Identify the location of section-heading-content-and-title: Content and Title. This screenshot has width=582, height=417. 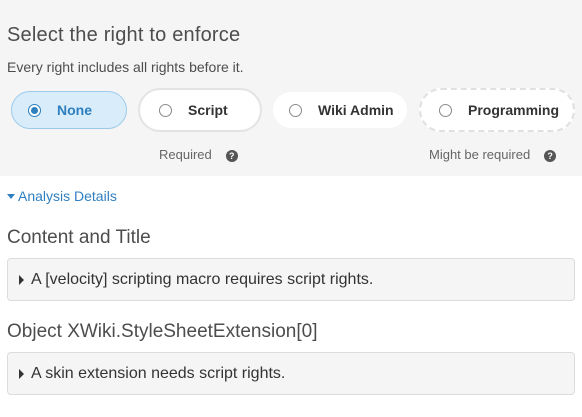
(79, 237).